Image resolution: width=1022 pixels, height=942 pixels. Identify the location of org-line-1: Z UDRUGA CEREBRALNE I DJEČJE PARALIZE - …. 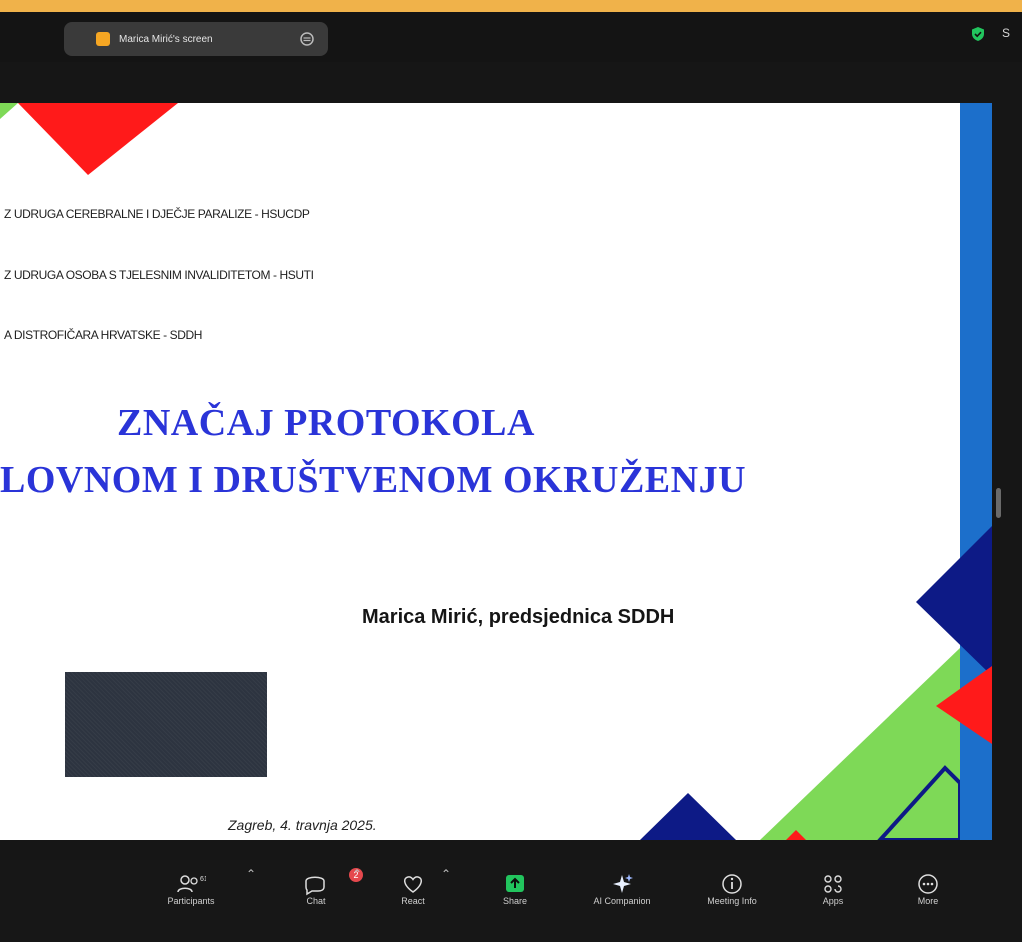
(157, 214).